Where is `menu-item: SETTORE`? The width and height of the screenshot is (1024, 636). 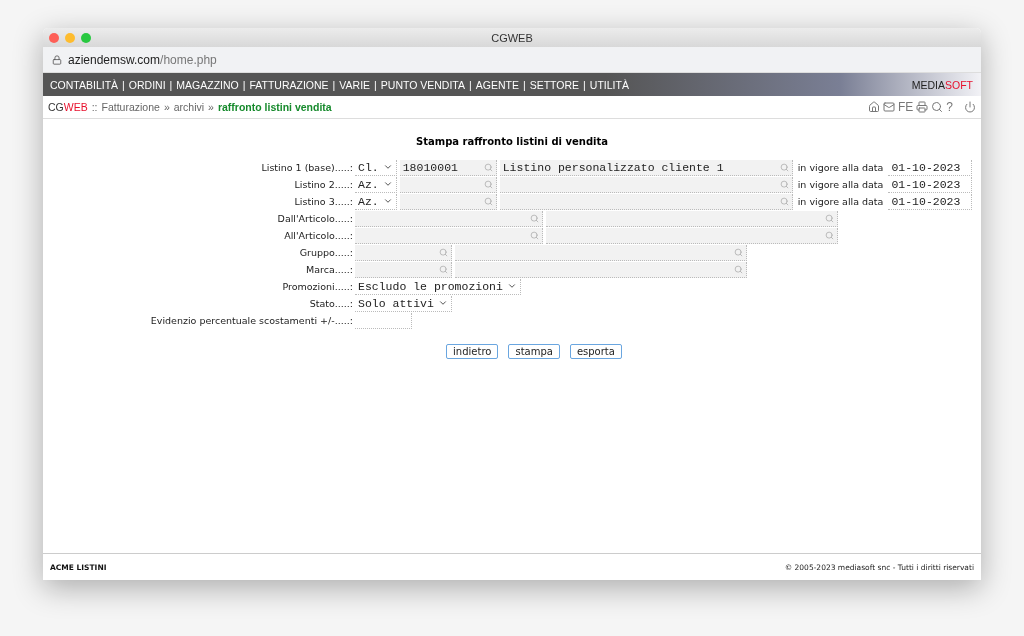
menu-item: SETTORE is located at coordinates (554, 84).